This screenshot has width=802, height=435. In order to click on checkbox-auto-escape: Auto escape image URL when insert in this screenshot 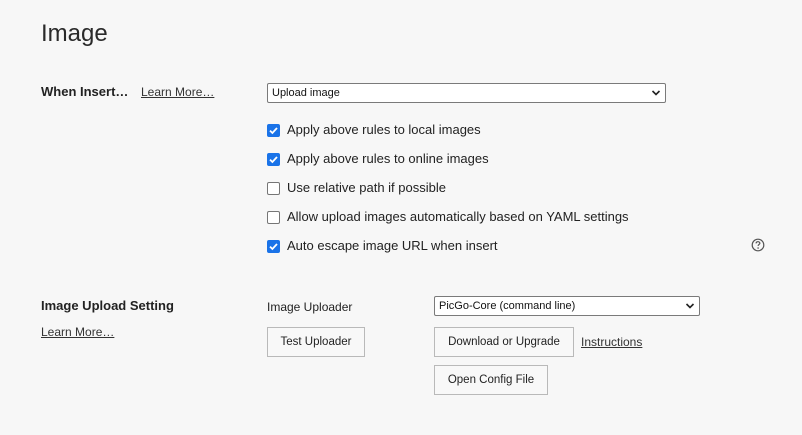, I will do `click(382, 246)`.